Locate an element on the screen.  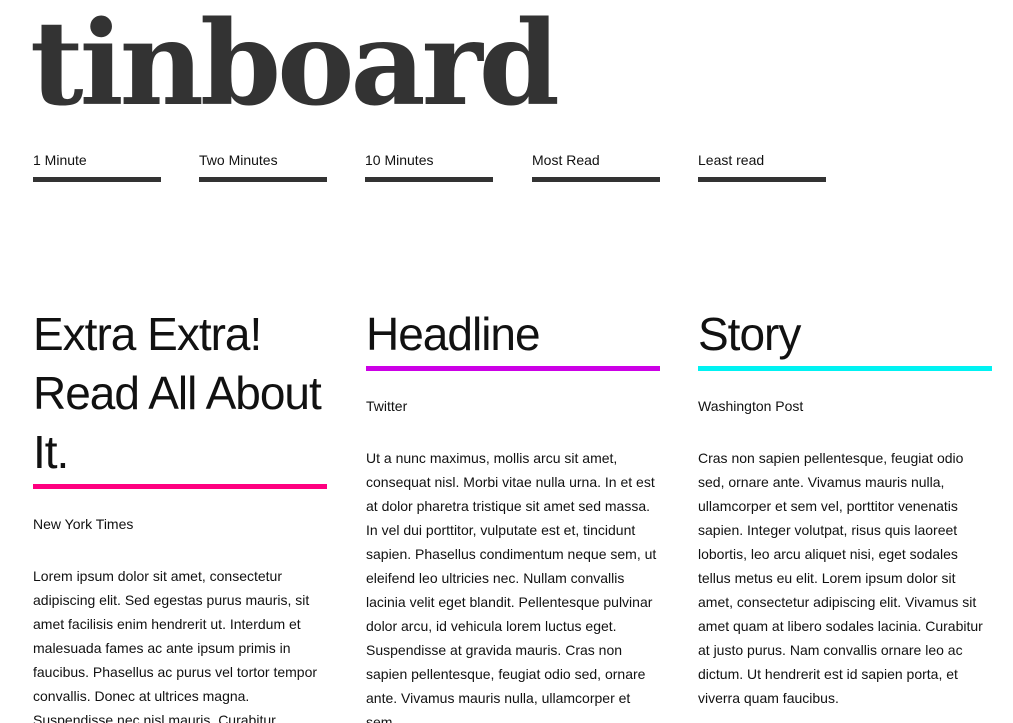
site-logo: tinboard is located at coordinates (295, 67).